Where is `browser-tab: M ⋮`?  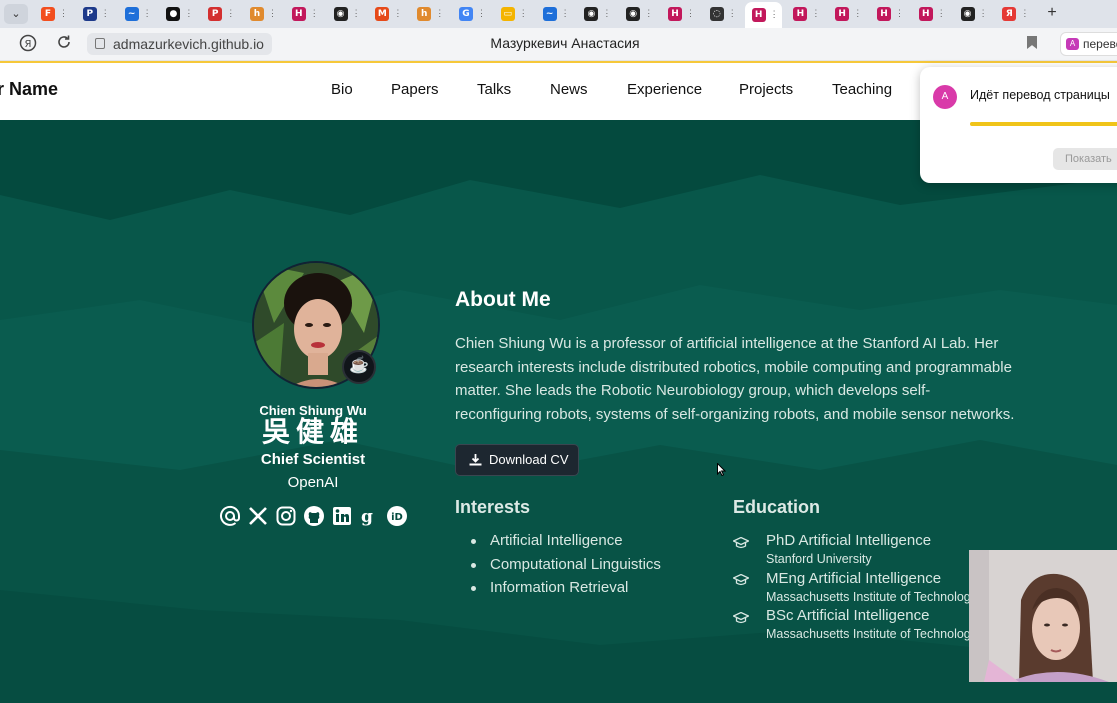 browser-tab: M ⋮ is located at coordinates (386, 14).